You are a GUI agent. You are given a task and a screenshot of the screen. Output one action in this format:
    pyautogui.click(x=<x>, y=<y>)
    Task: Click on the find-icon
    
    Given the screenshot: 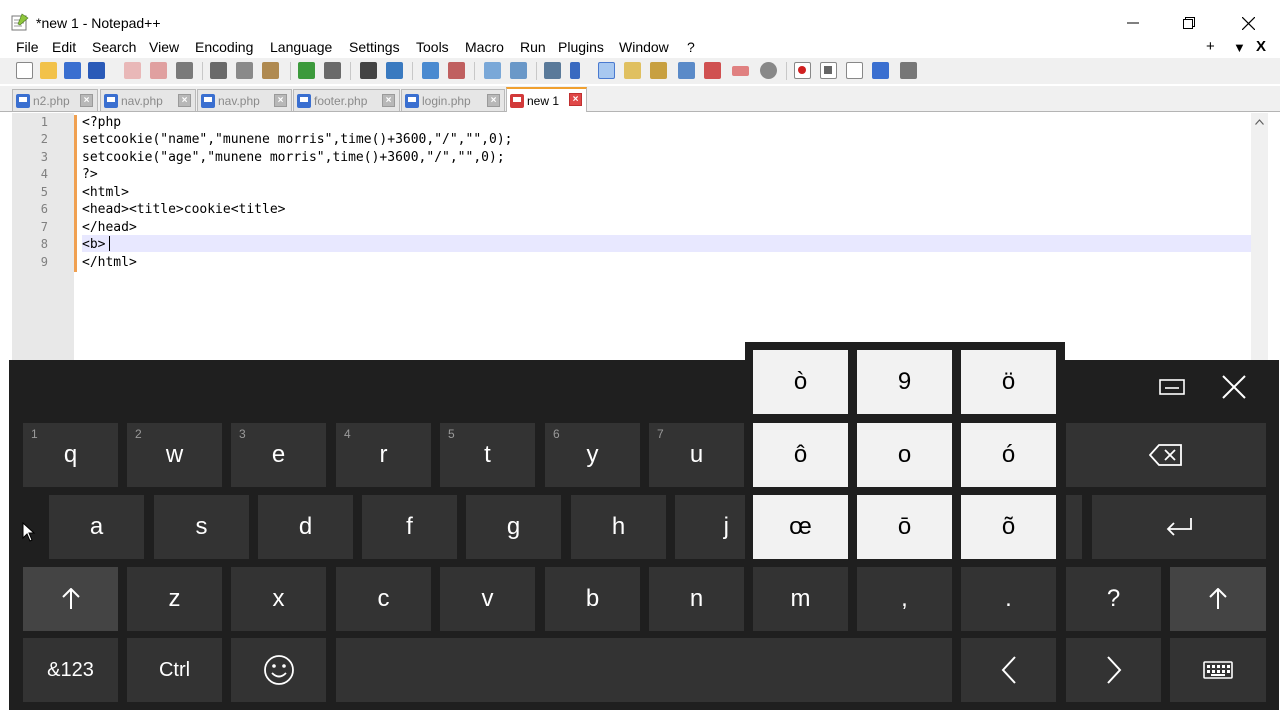 What is the action you would take?
    pyautogui.click(x=368, y=70)
    